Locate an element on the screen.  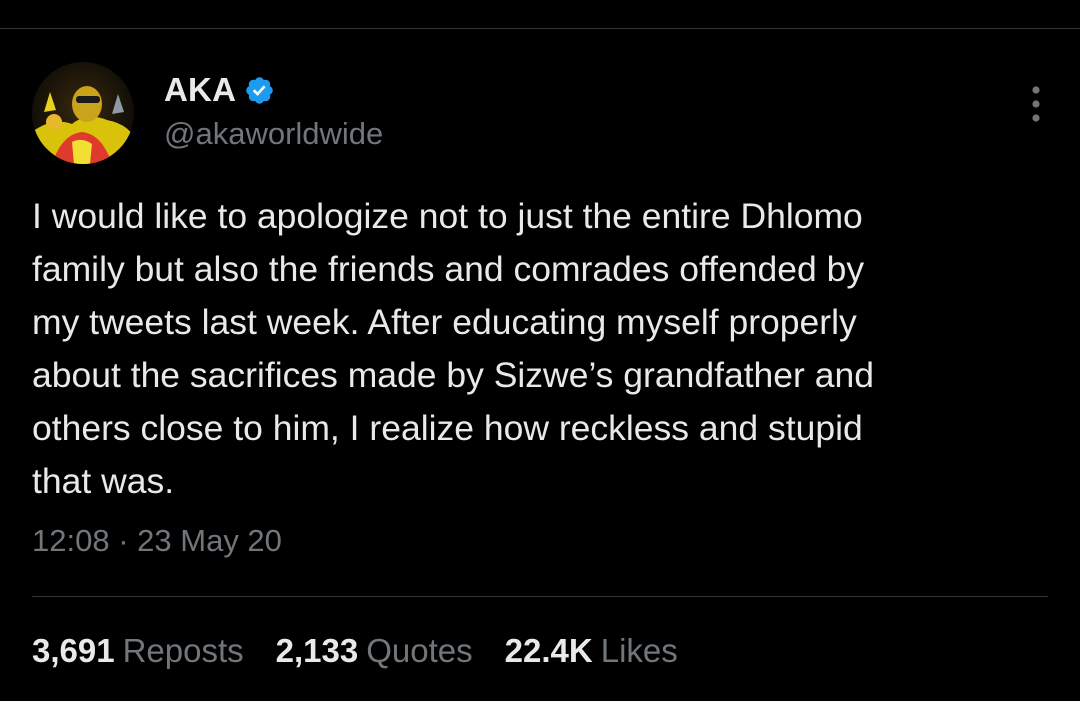
verified-badge-icon is located at coordinates (259, 90).